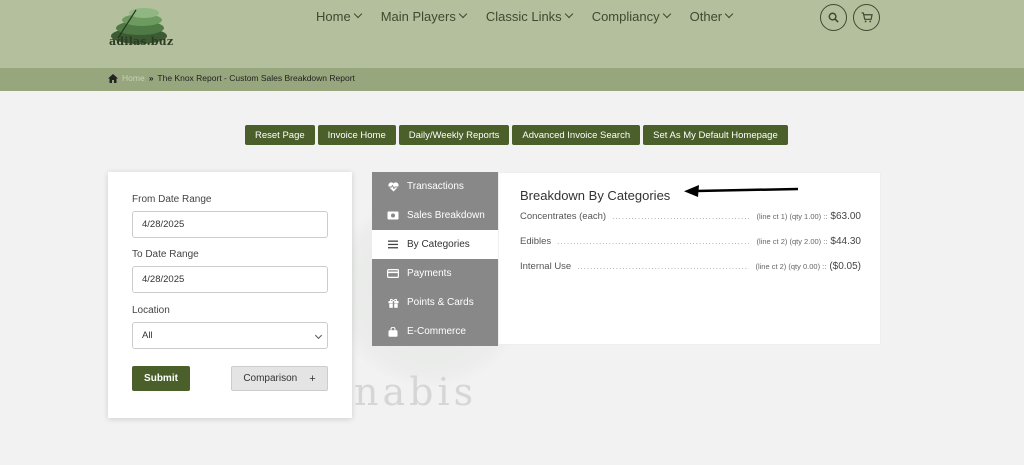 This screenshot has width=1024, height=465. I want to click on menu-item-payments: Payments, so click(435, 273).